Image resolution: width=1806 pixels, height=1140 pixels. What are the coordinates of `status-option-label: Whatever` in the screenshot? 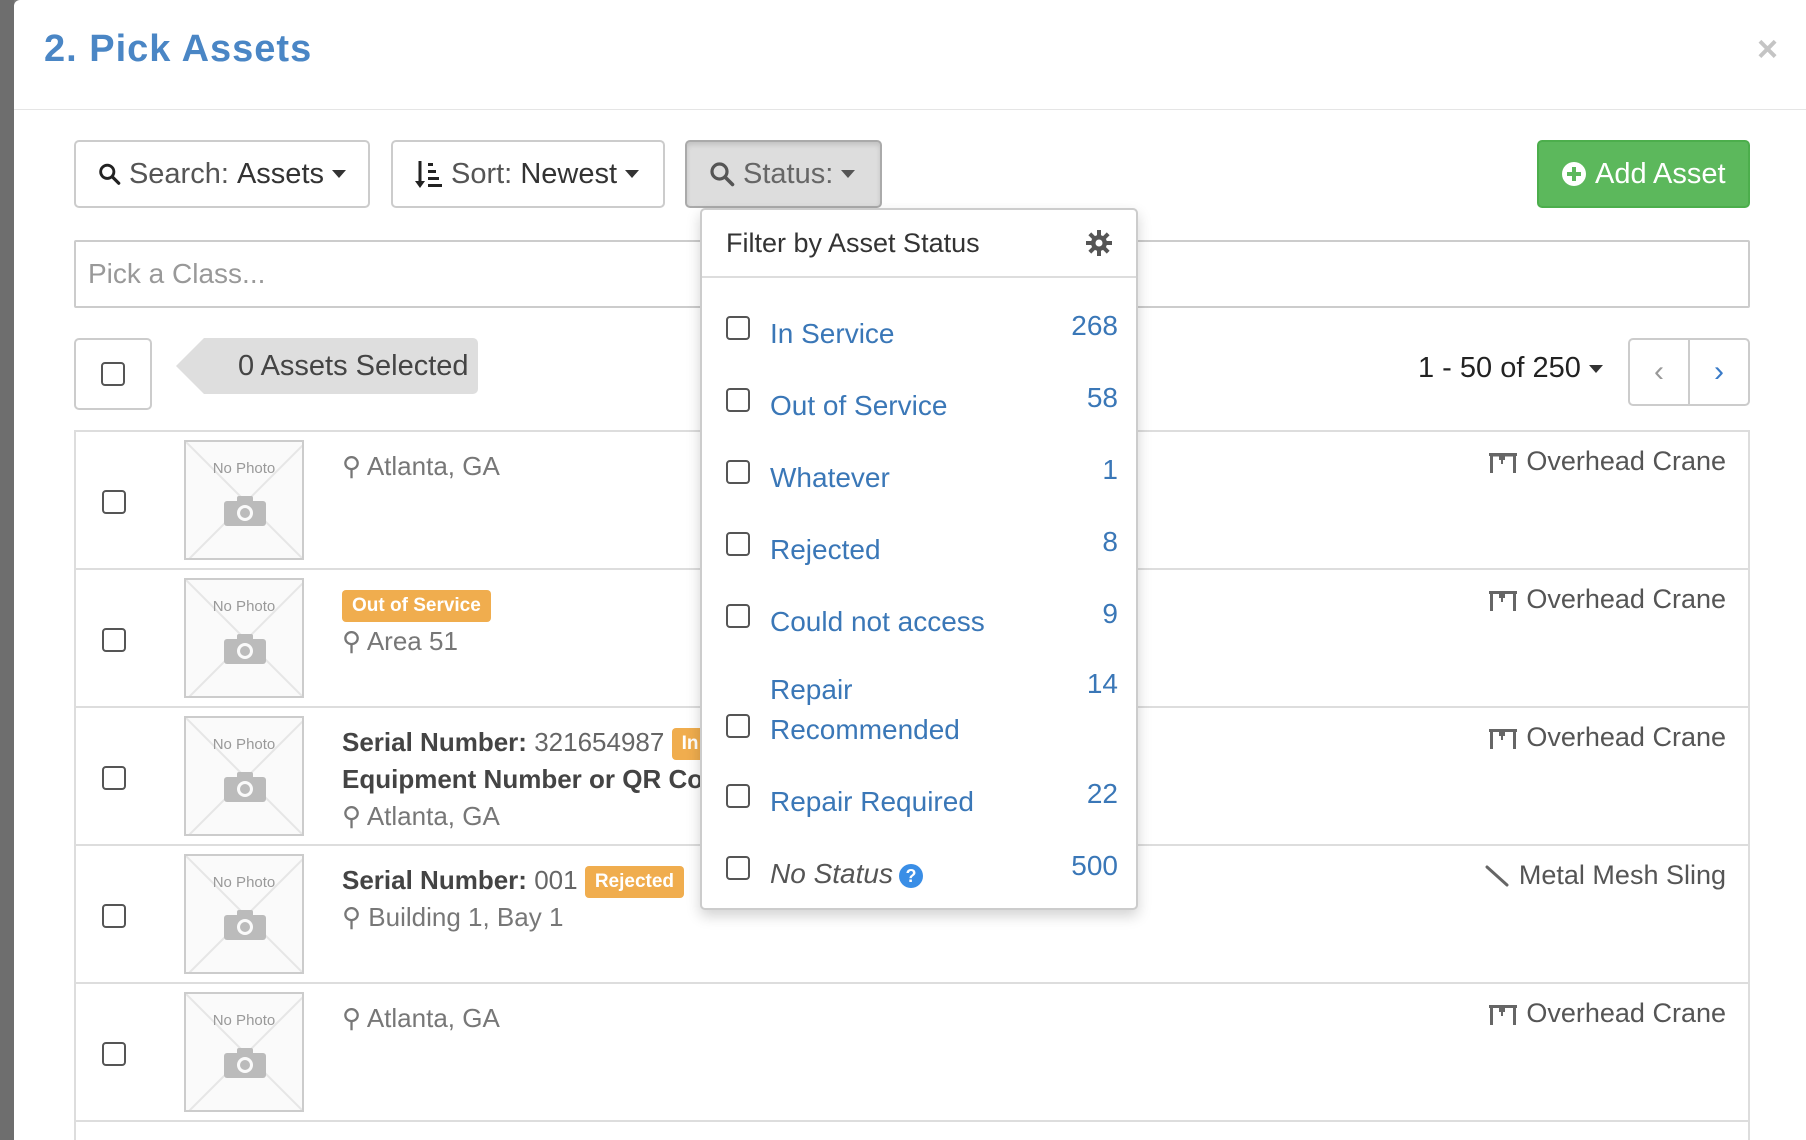 It's located at (830, 477).